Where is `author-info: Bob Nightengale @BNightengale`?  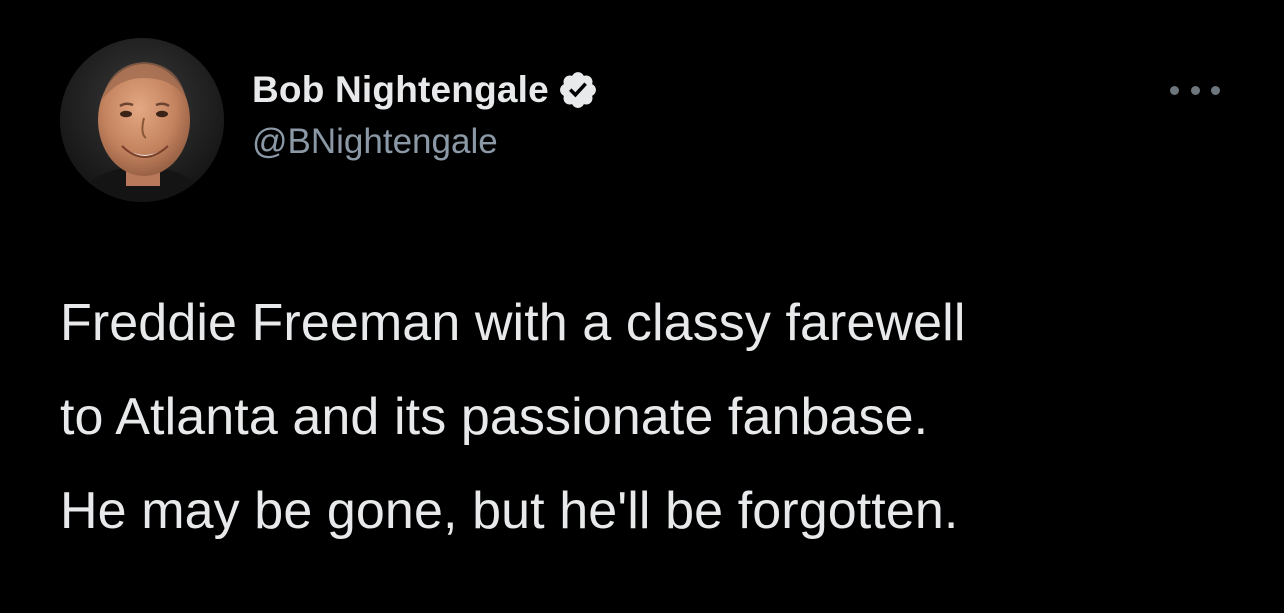 author-info: Bob Nightengale @BNightengale is located at coordinates (425, 114).